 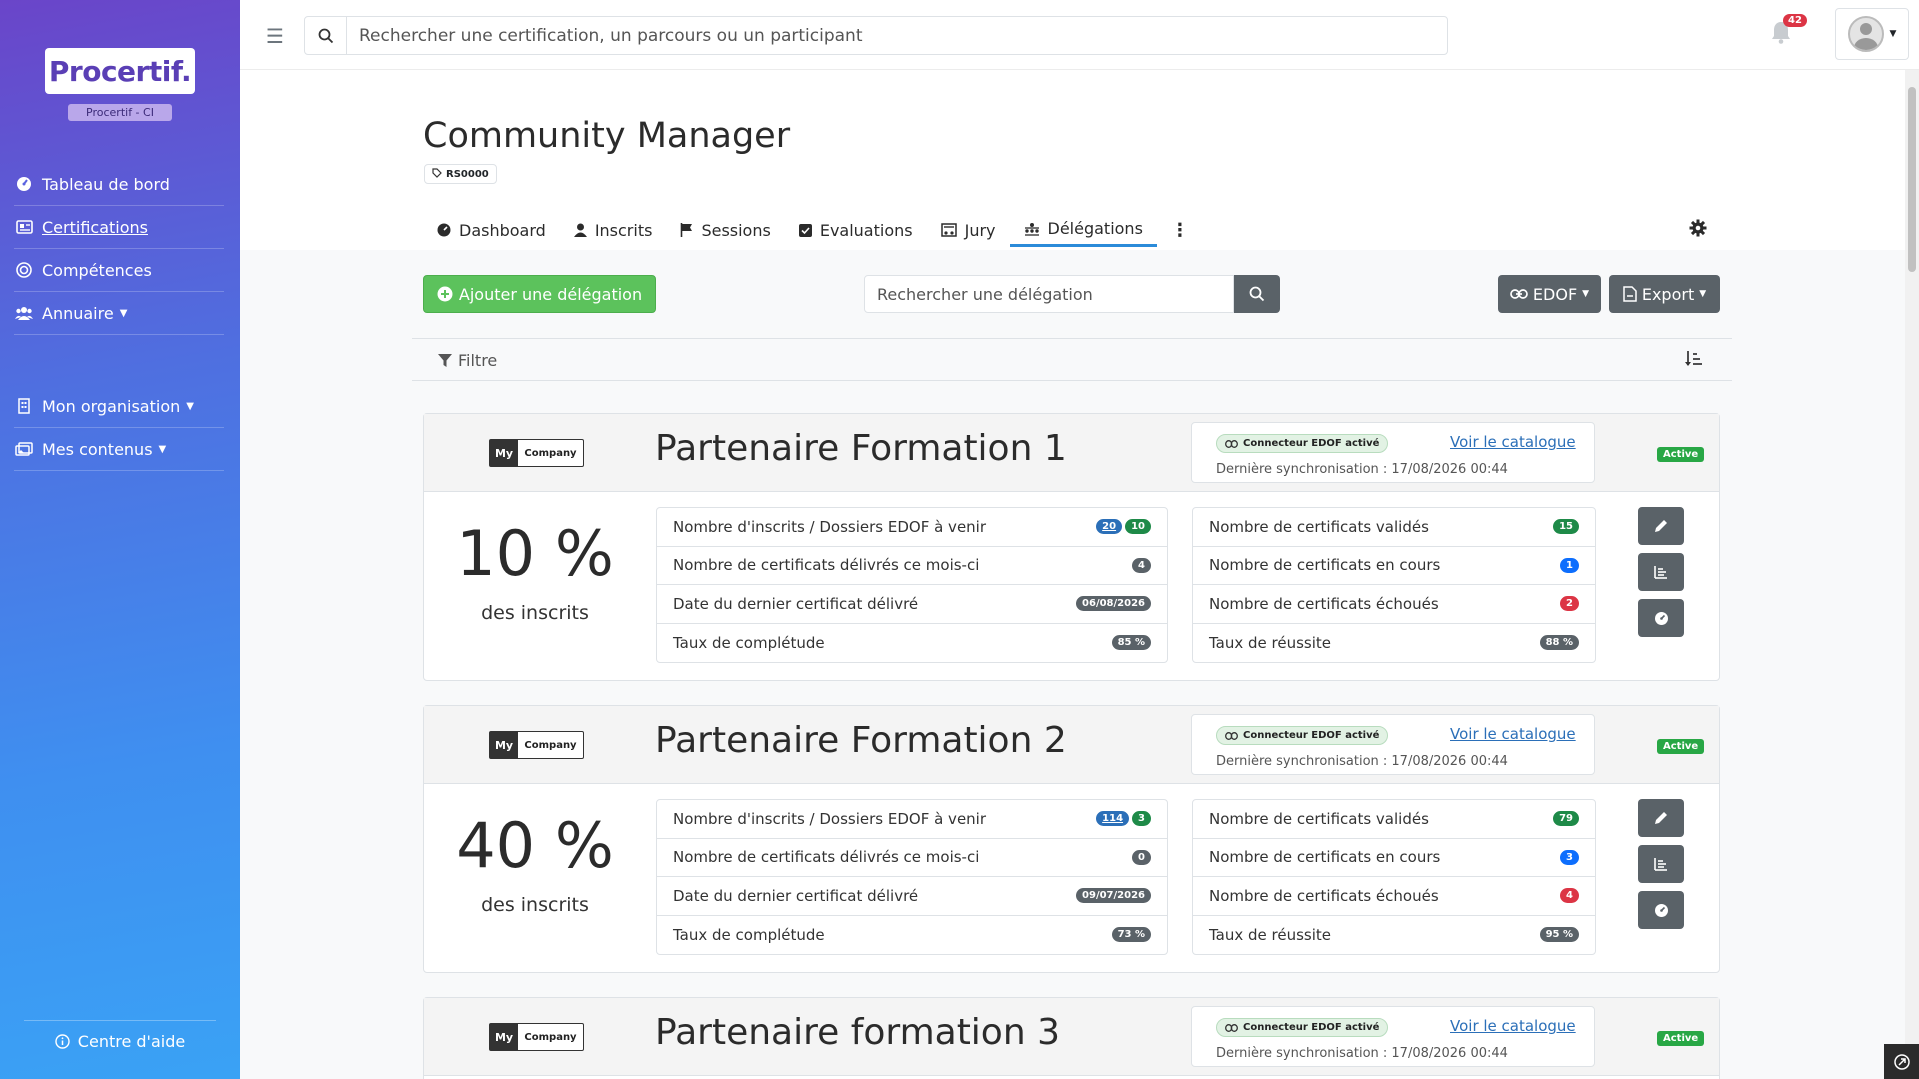 What do you see at coordinates (24, 313) in the screenshot?
I see `users-icon` at bounding box center [24, 313].